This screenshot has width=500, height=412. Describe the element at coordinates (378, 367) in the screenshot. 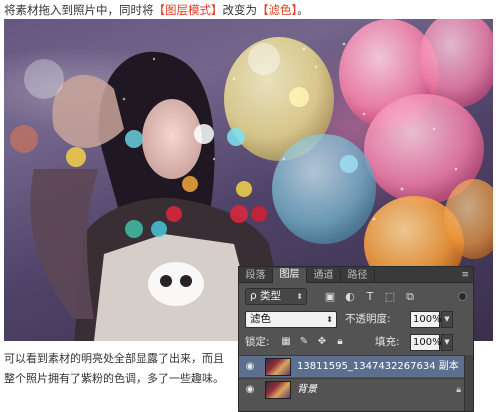

I see `layer-name: 13811595_1347432267634 副本` at that location.